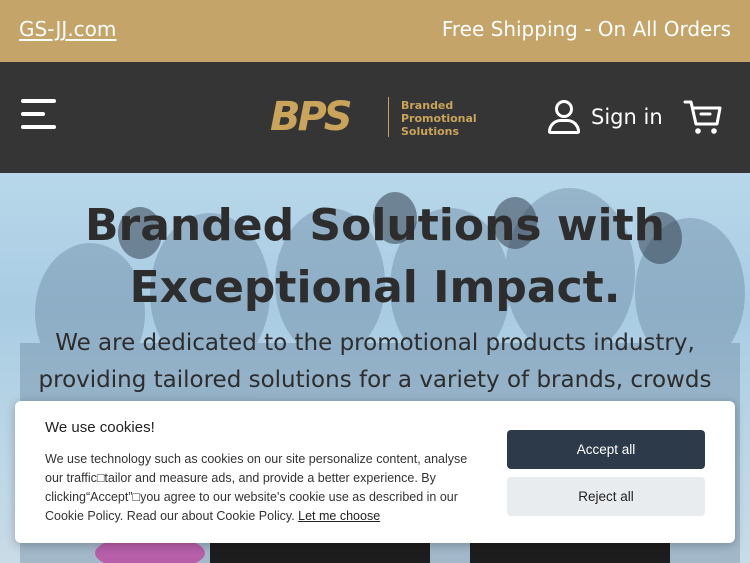 This screenshot has width=750, height=563. I want to click on hero-title-line: Branded Solutions with, so click(375, 225).